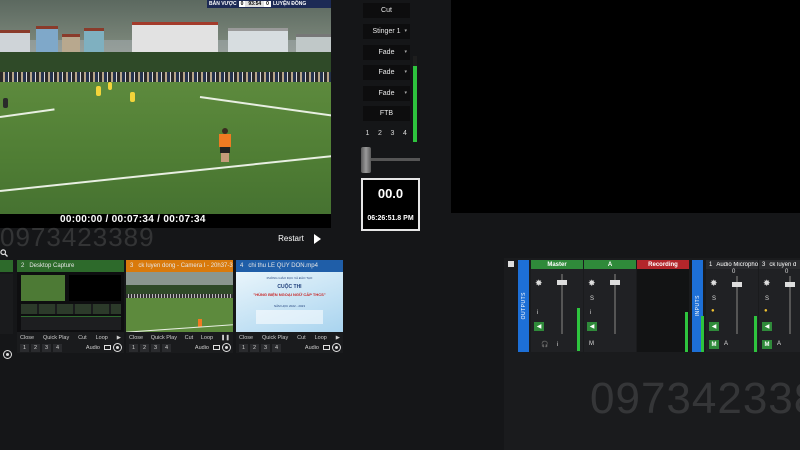 The image size is (800, 450). What do you see at coordinates (367, 133) in the screenshot?
I see `transition-number-1: 1` at bounding box center [367, 133].